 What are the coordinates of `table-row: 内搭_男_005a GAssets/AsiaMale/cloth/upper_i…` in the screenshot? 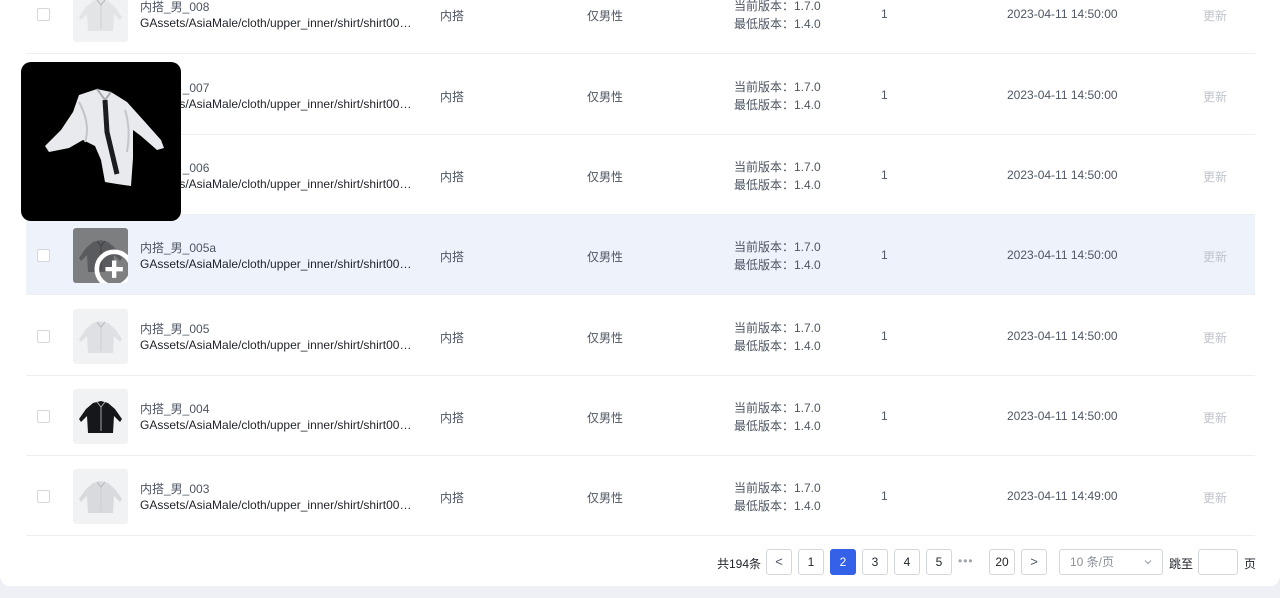 It's located at (640, 255).